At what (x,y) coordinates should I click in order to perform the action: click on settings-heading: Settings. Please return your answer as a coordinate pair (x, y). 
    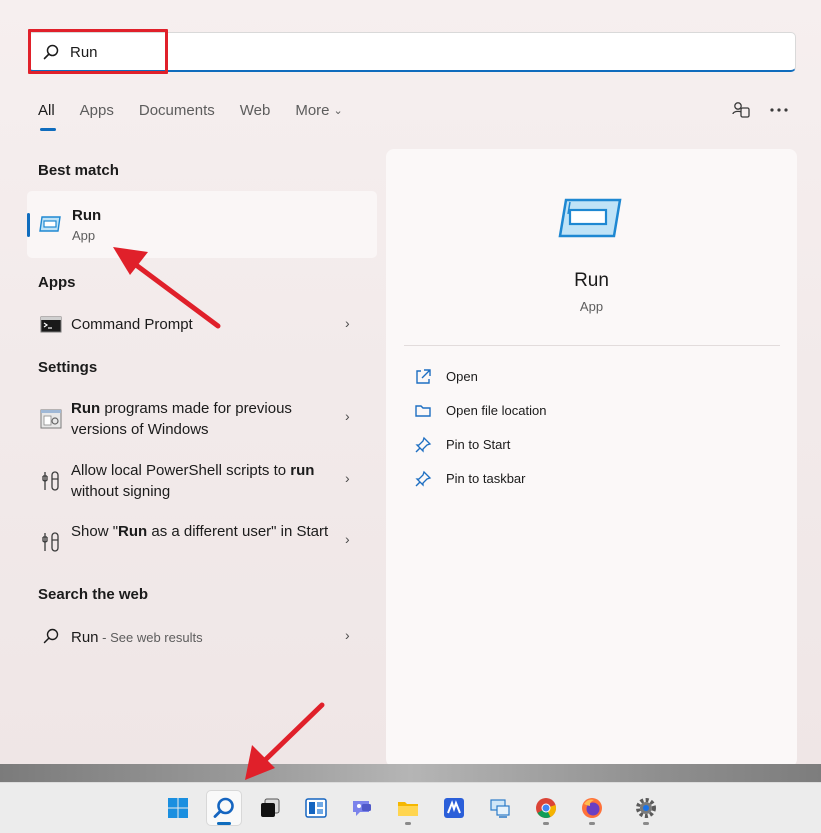
    Looking at the image, I should click on (68, 367).